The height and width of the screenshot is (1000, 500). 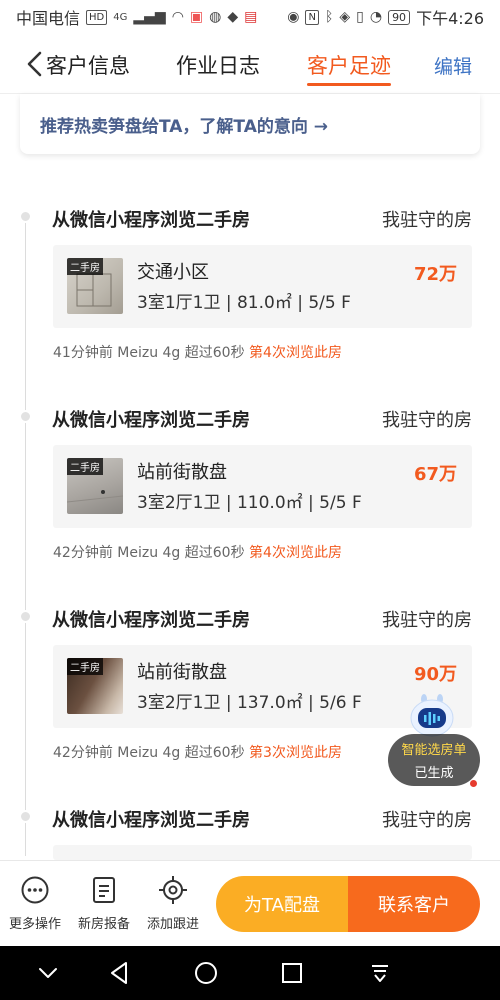 I want to click on top-nav: 客户信息 作业日志 客户足迹 编辑, so click(x=250, y=64).